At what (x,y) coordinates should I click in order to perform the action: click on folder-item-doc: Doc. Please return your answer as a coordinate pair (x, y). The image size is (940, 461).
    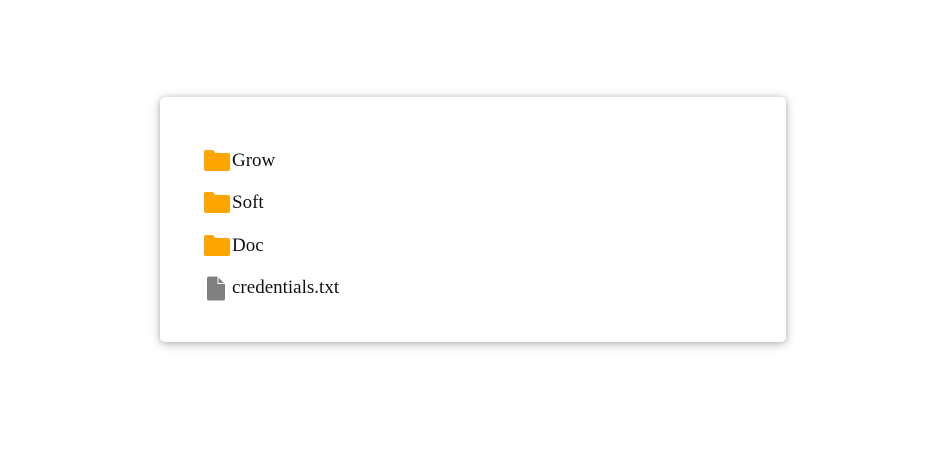
    Looking at the image, I should click on (271, 245).